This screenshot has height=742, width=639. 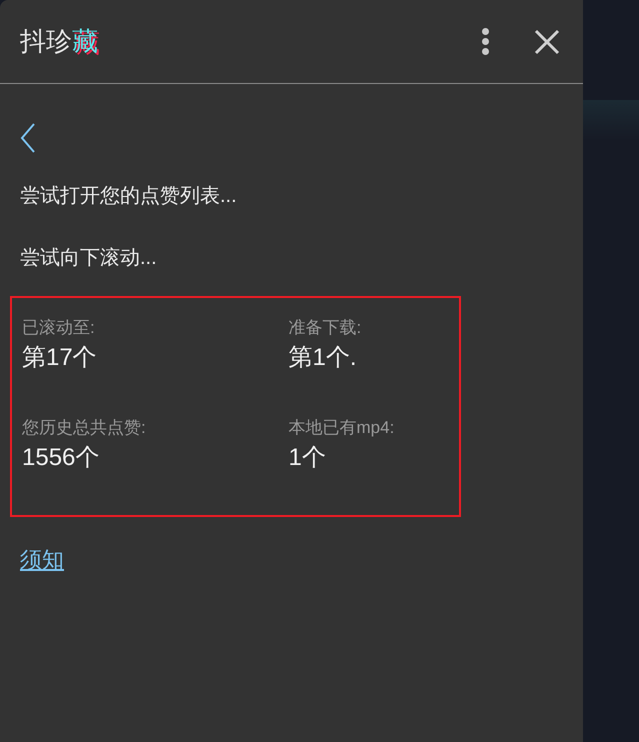 I want to click on stat-label: 本地已有mp4:, so click(x=342, y=428).